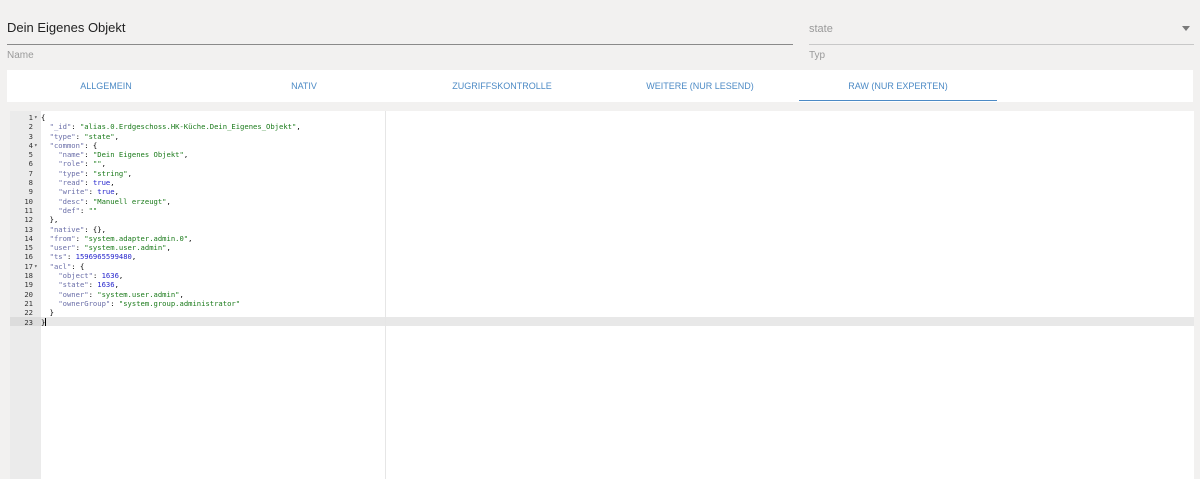 The width and height of the screenshot is (1200, 479). What do you see at coordinates (95, 229) in the screenshot?
I see `code-token: : {},` at bounding box center [95, 229].